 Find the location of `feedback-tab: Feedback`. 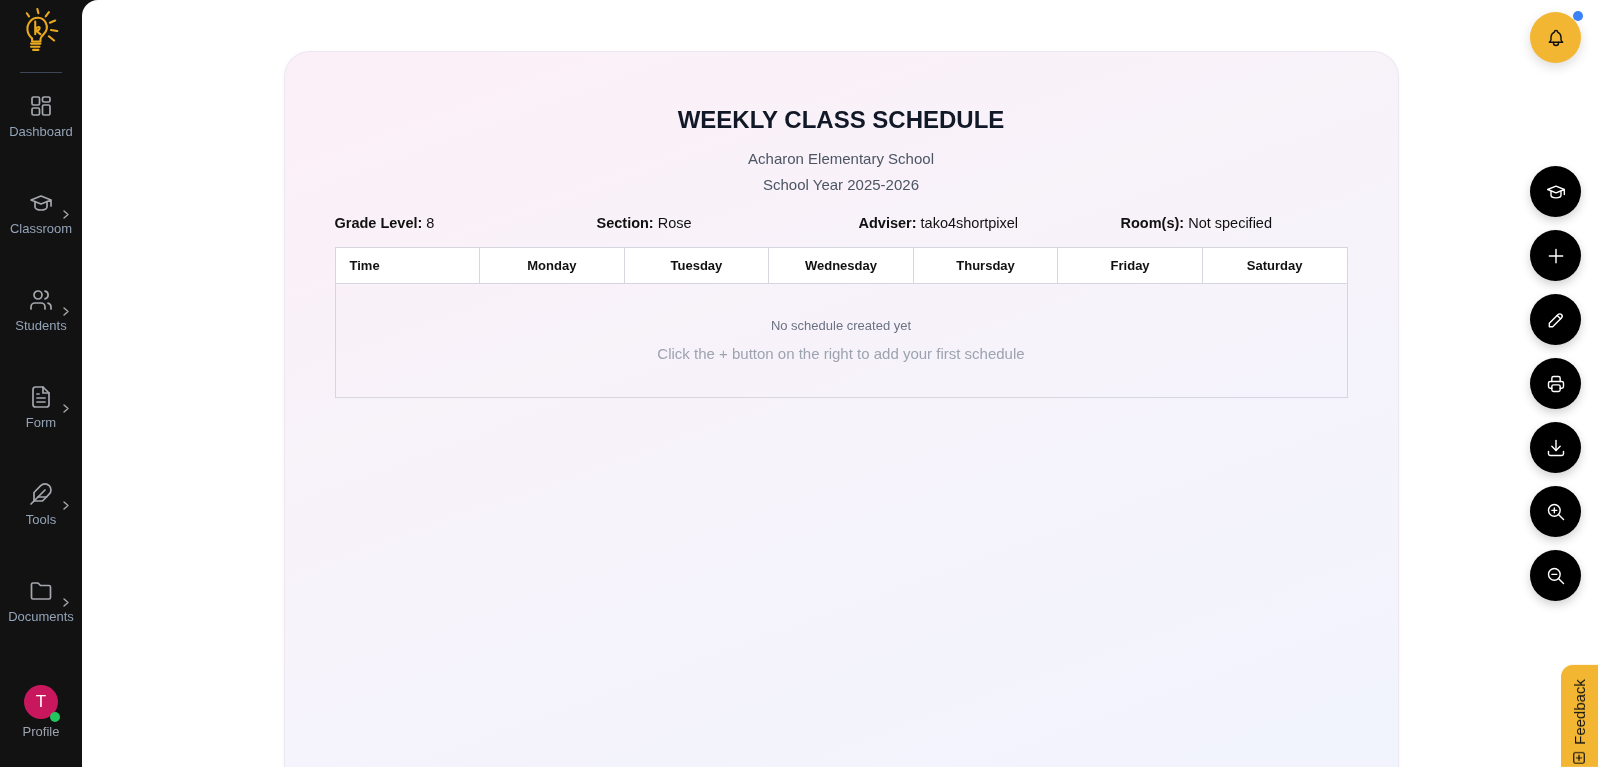

feedback-tab: Feedback is located at coordinates (1579, 716).